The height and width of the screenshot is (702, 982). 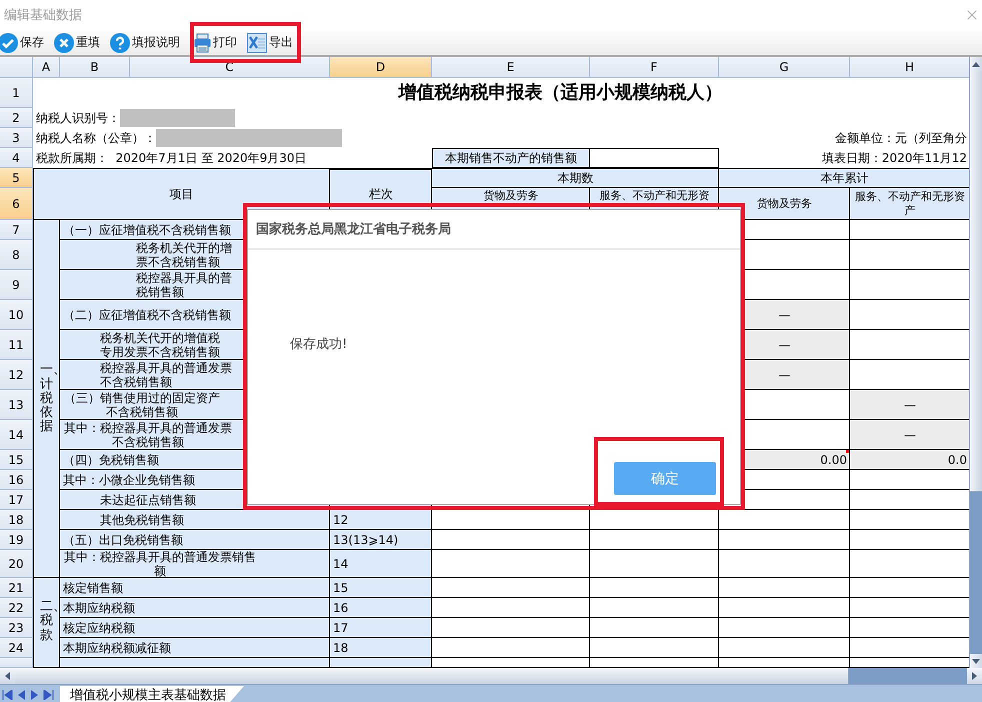 I want to click on item-label: 其中：税控器具开具的普通发票销售 额, so click(x=195, y=564).